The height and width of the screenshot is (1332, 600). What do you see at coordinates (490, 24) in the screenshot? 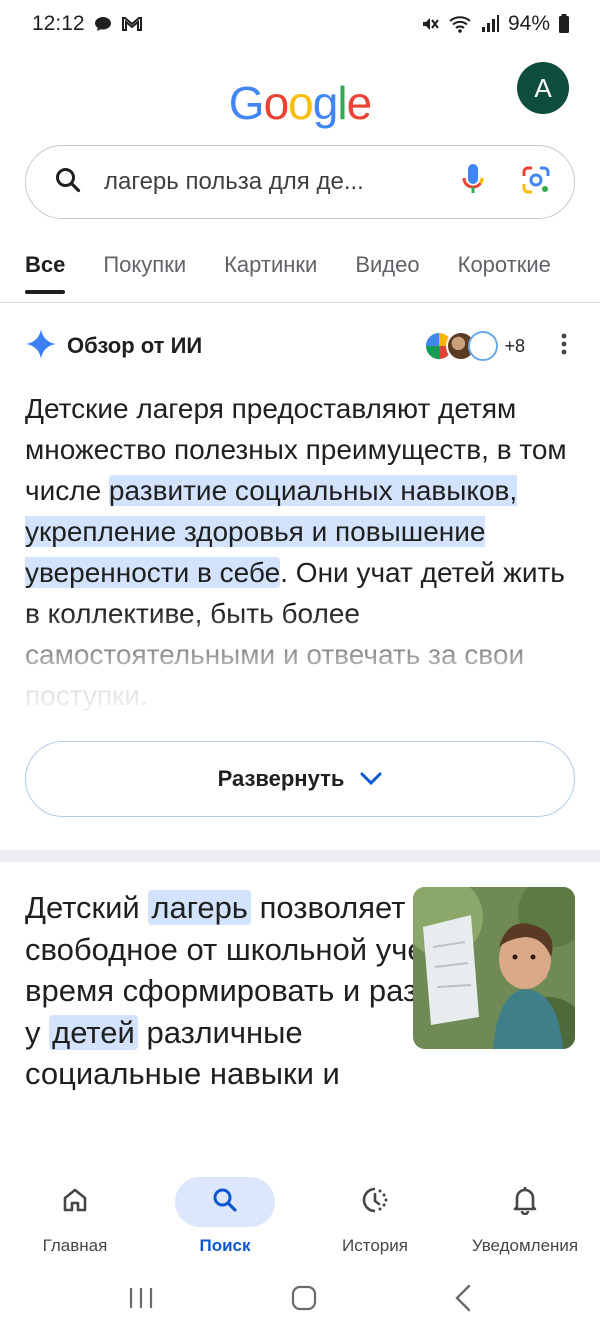
I see `signal-icon` at bounding box center [490, 24].